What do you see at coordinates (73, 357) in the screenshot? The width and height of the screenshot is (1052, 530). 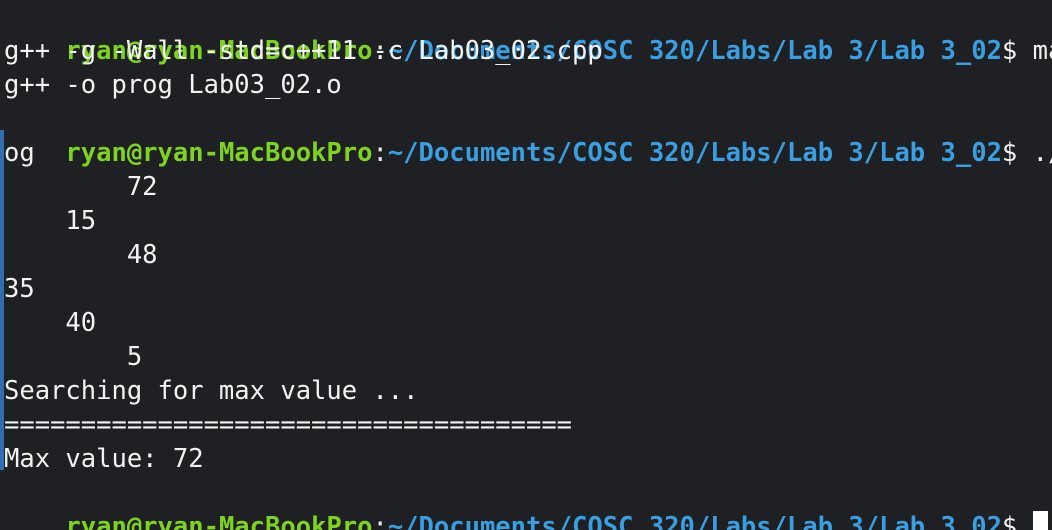 I see `tree-line: 5` at bounding box center [73, 357].